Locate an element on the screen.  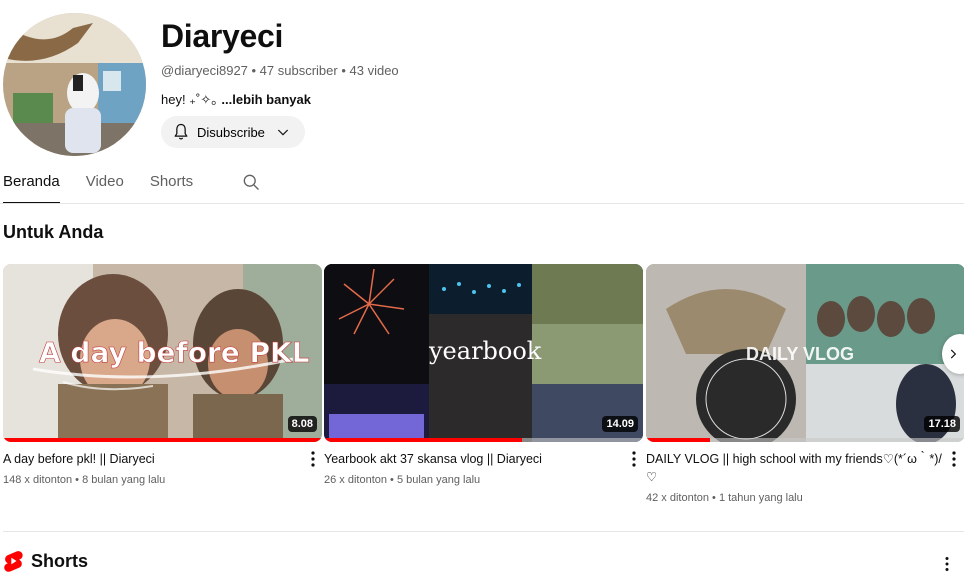
subscribe-button: Disubscribe is located at coordinates (233, 132).